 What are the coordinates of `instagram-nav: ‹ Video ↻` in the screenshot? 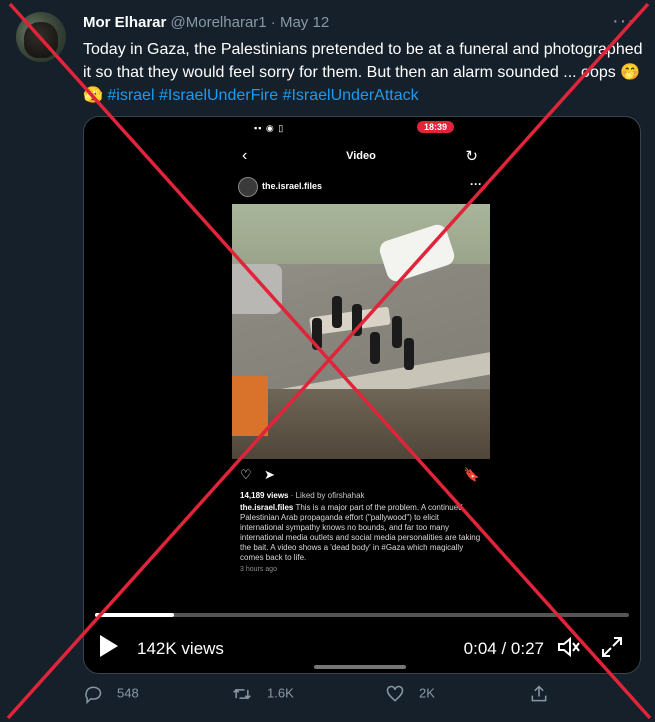 It's located at (361, 158).